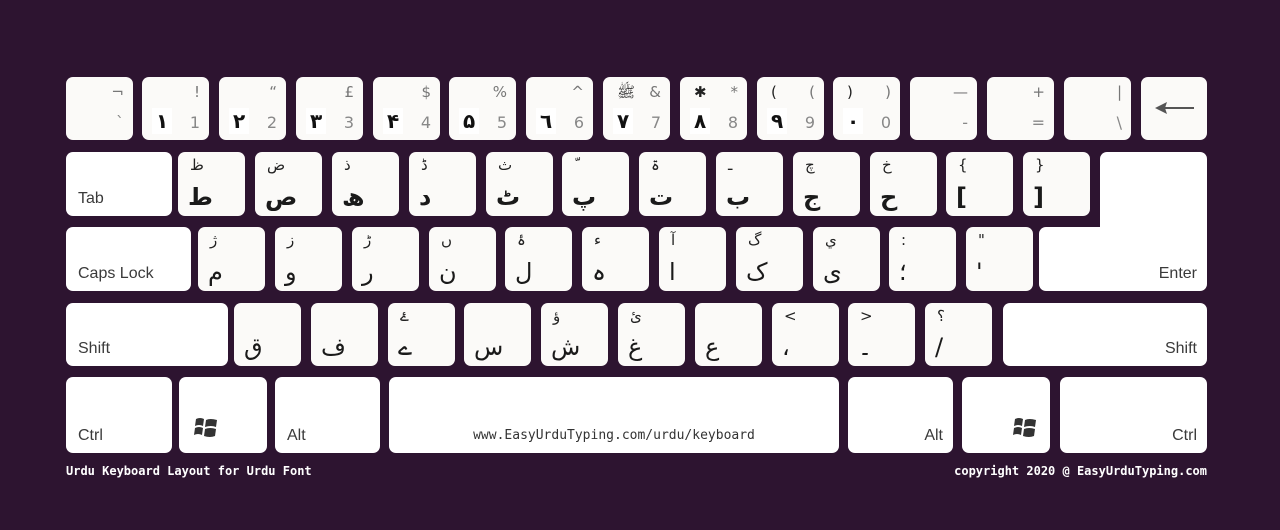 This screenshot has height=530, width=1280. What do you see at coordinates (291, 240) in the screenshot?
I see `shift-character: ز` at bounding box center [291, 240].